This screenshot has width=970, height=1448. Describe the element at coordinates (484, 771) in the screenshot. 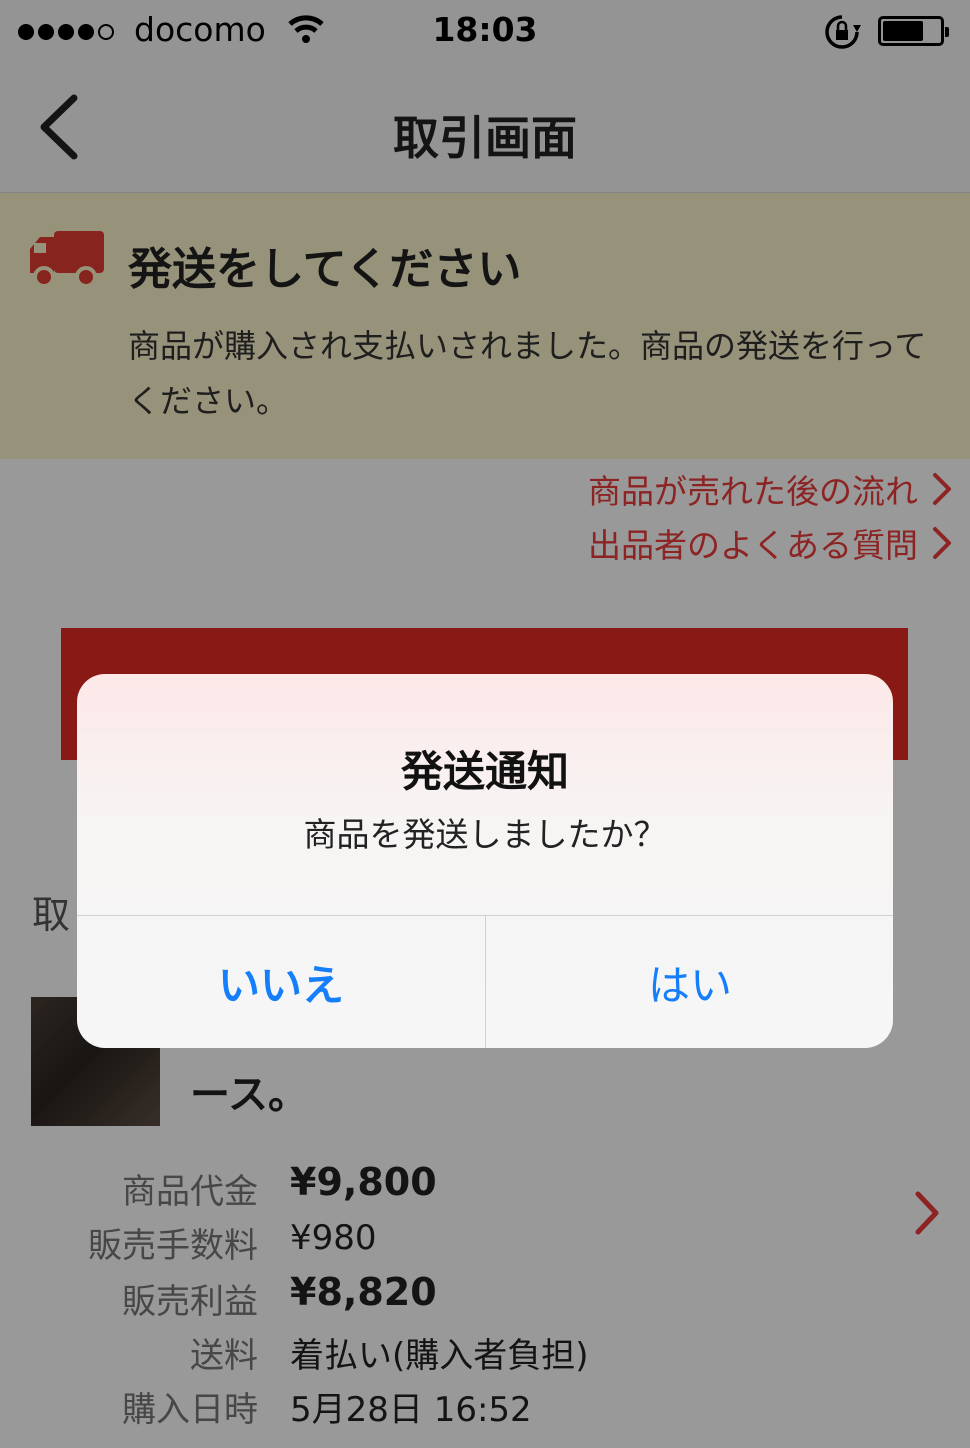

I see `dialog-title: 発送通知` at that location.